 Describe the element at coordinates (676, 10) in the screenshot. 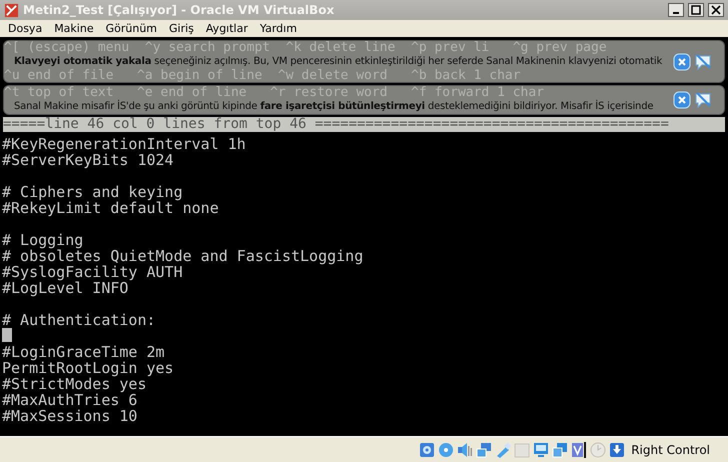

I see `minimize-button` at that location.